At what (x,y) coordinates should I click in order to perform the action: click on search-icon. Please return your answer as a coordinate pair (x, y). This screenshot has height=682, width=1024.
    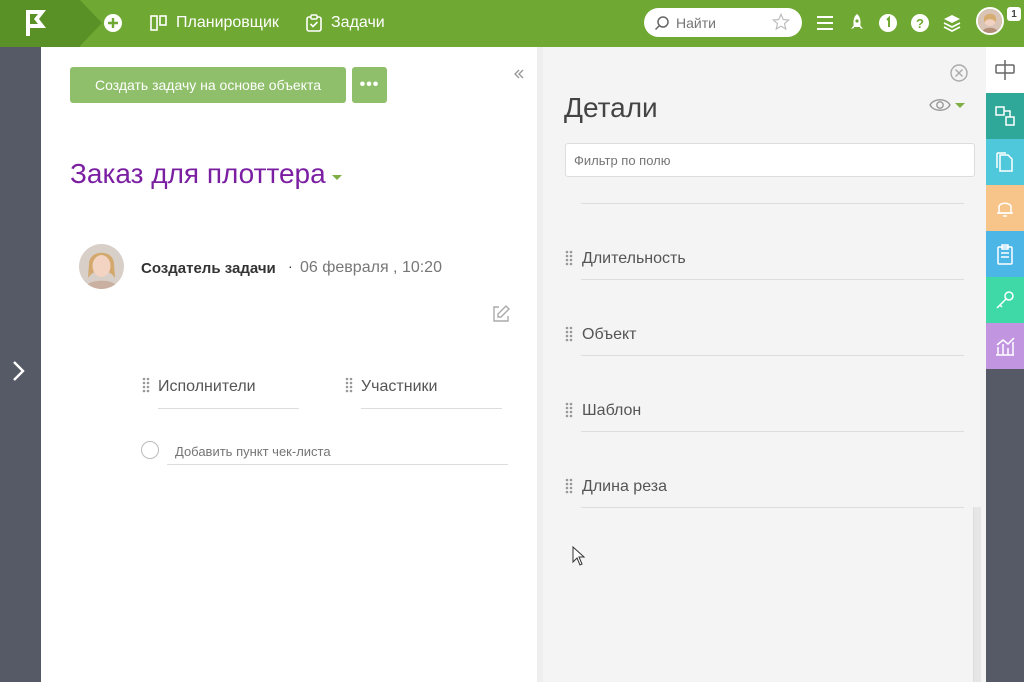
    Looking at the image, I should click on (661, 22).